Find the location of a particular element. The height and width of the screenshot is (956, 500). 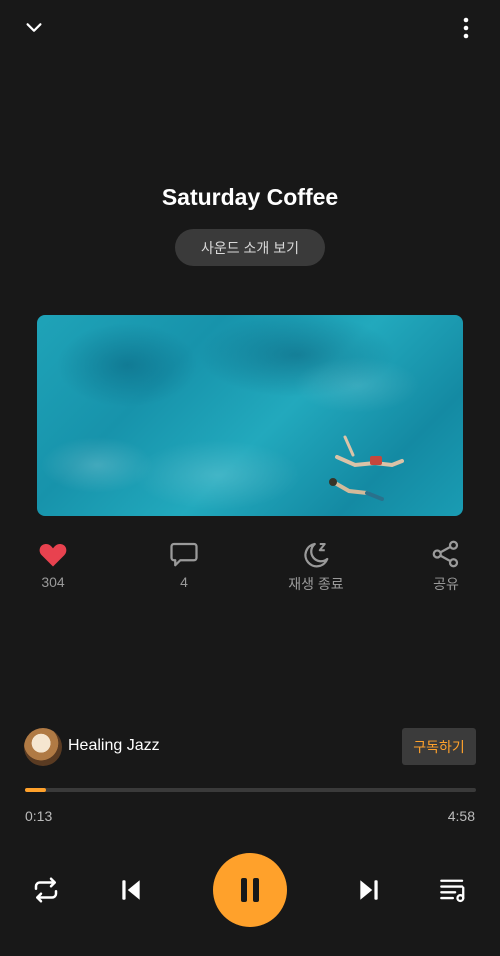

skip-previous-icon is located at coordinates (131, 890).